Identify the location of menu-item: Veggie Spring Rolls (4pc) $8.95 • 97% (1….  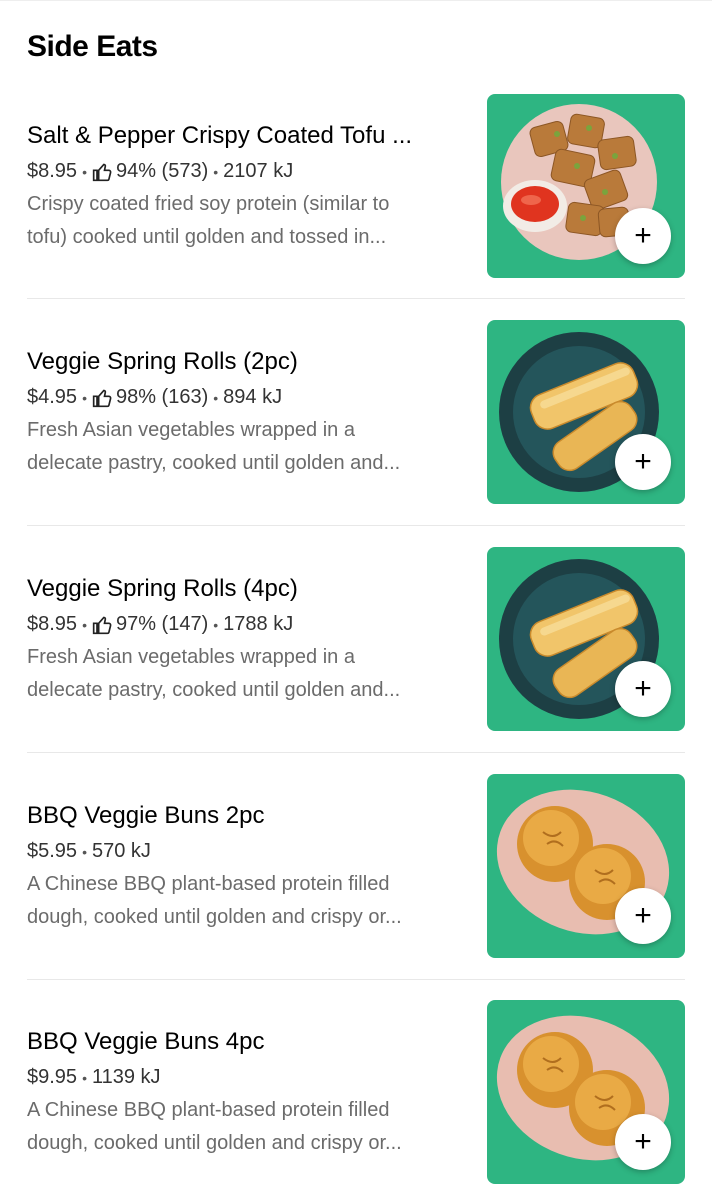
(356, 640).